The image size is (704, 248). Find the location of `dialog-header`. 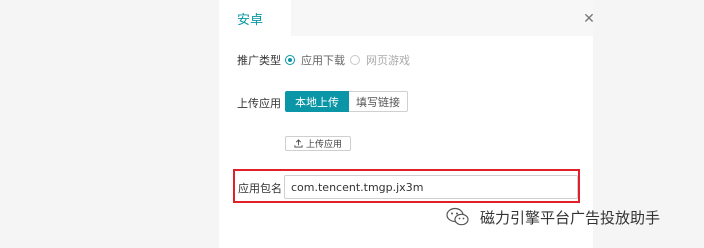

dialog-header is located at coordinates (442, 18).